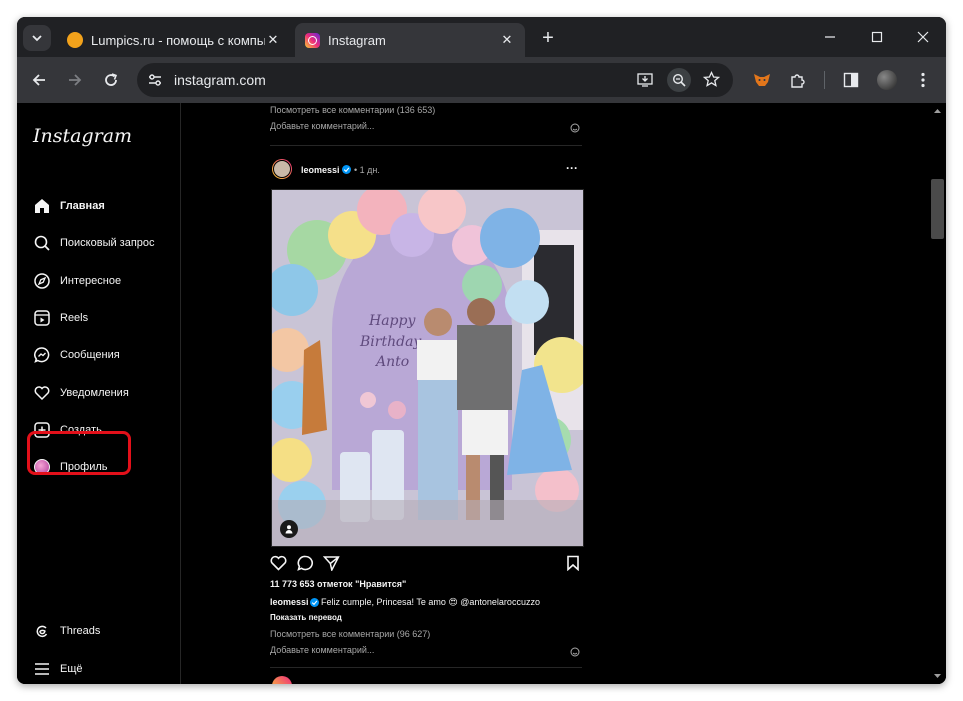 The width and height of the screenshot is (963, 701). I want to click on instagram-logo: Instagram, so click(82, 136).